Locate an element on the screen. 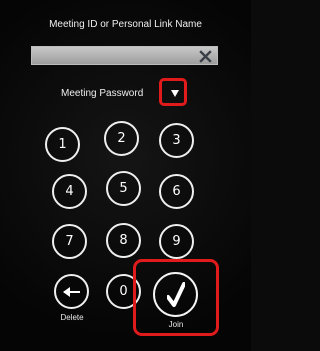 The height and width of the screenshot is (351, 320). delete-label: Delete is located at coordinates (72, 317).